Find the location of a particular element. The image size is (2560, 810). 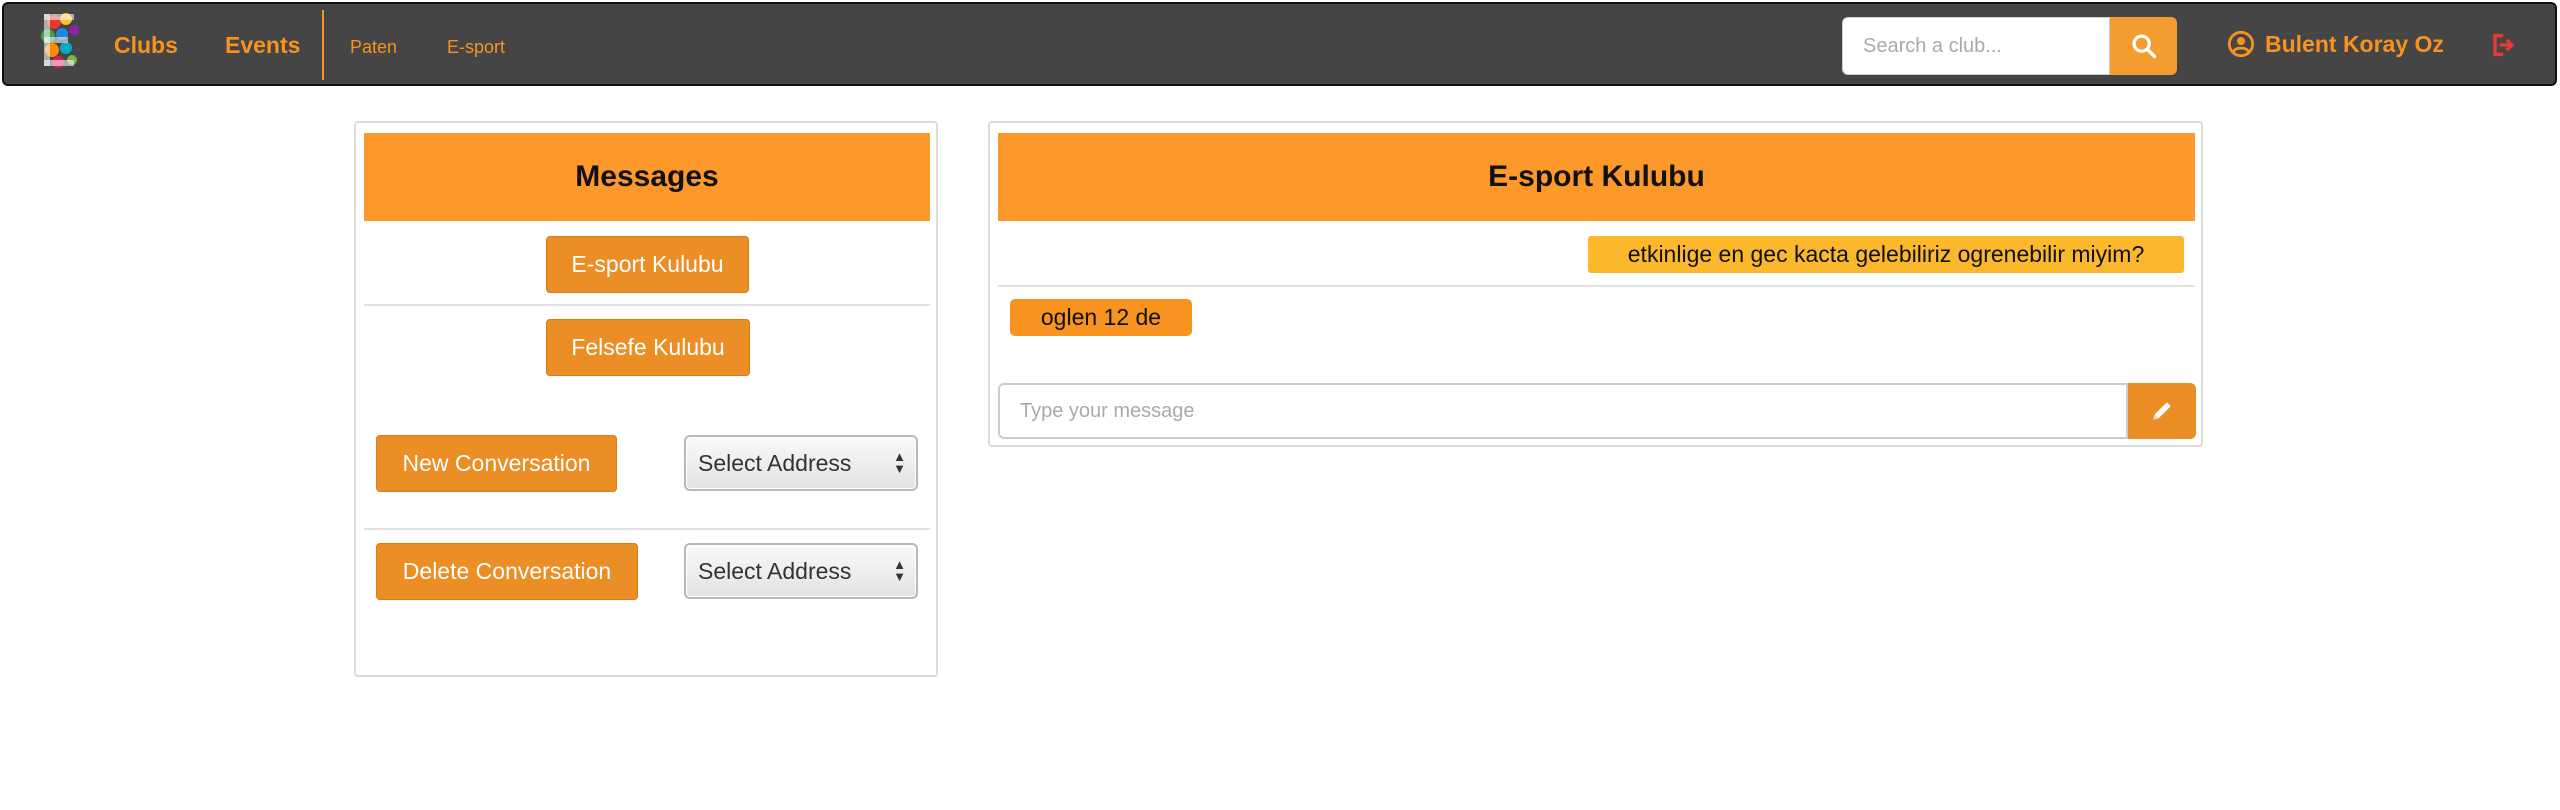

search-icon is located at coordinates (2143, 46).